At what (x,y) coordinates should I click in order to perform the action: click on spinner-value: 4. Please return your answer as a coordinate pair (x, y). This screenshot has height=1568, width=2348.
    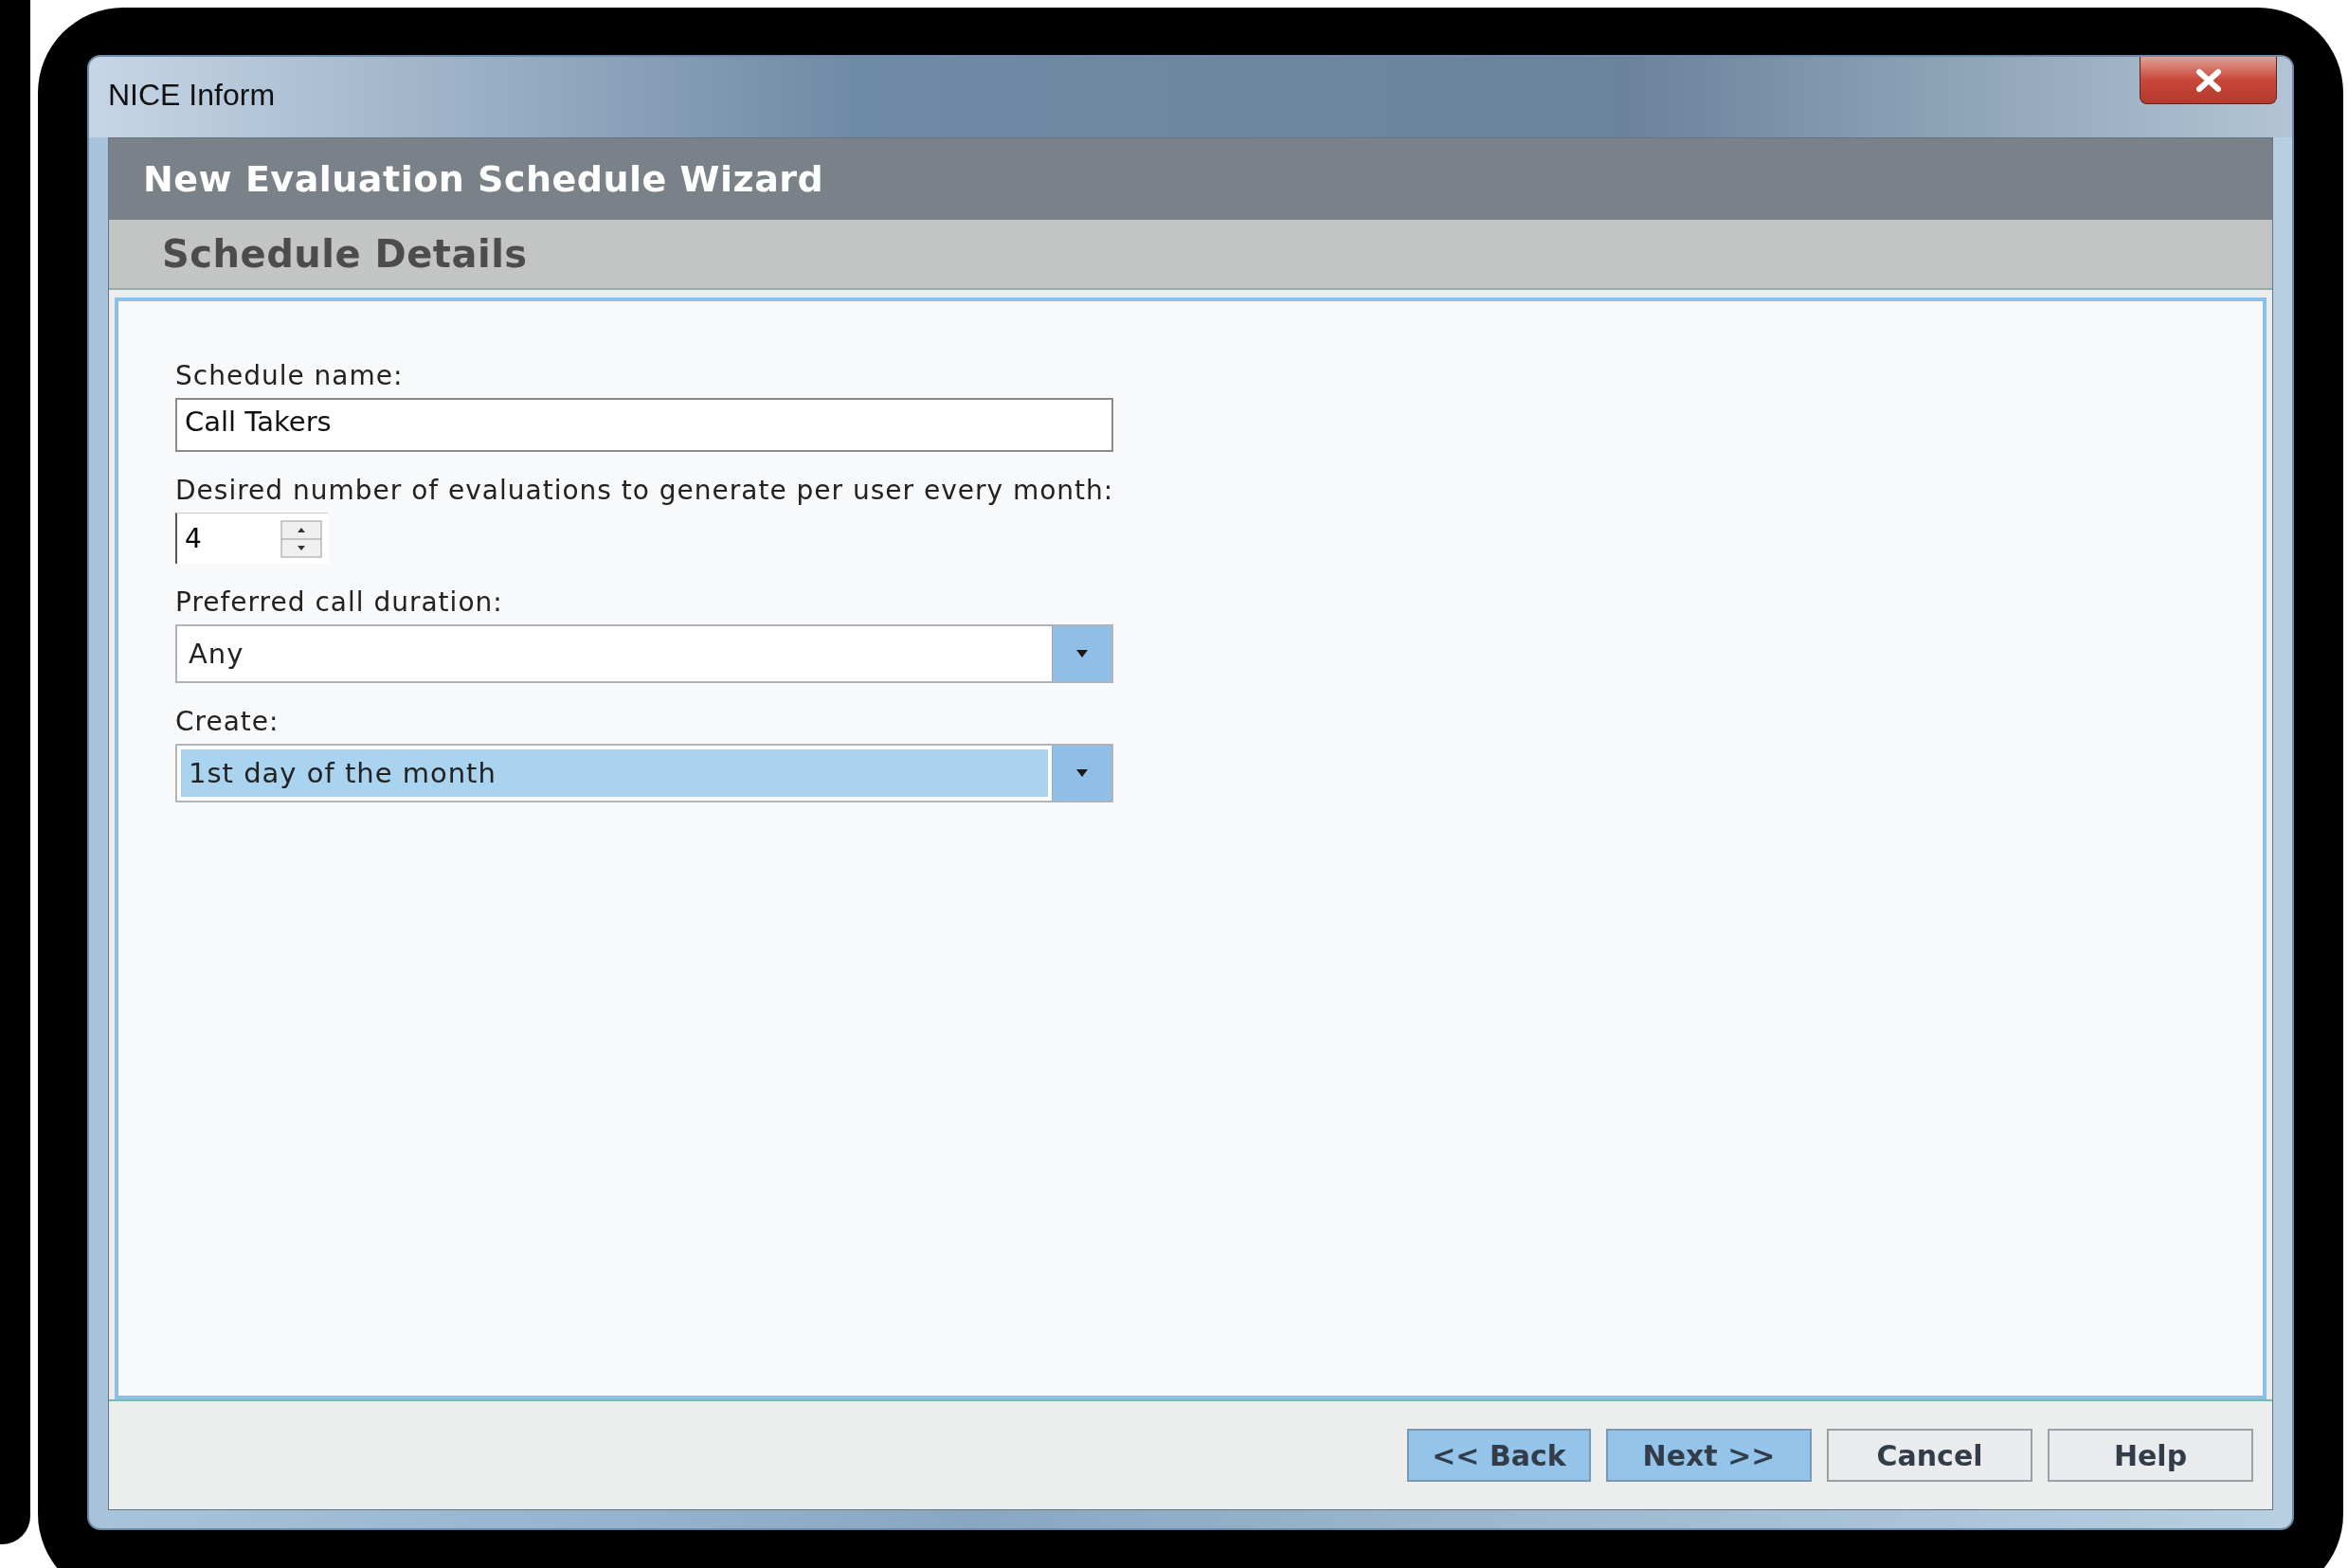
    Looking at the image, I should click on (193, 538).